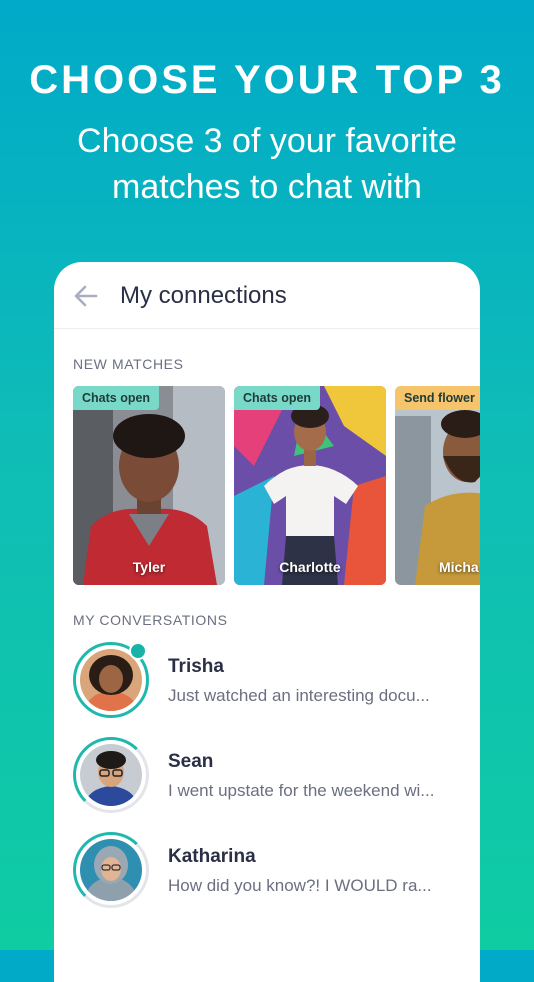 The image size is (534, 982). I want to click on arrow-left-icon, so click(86, 296).